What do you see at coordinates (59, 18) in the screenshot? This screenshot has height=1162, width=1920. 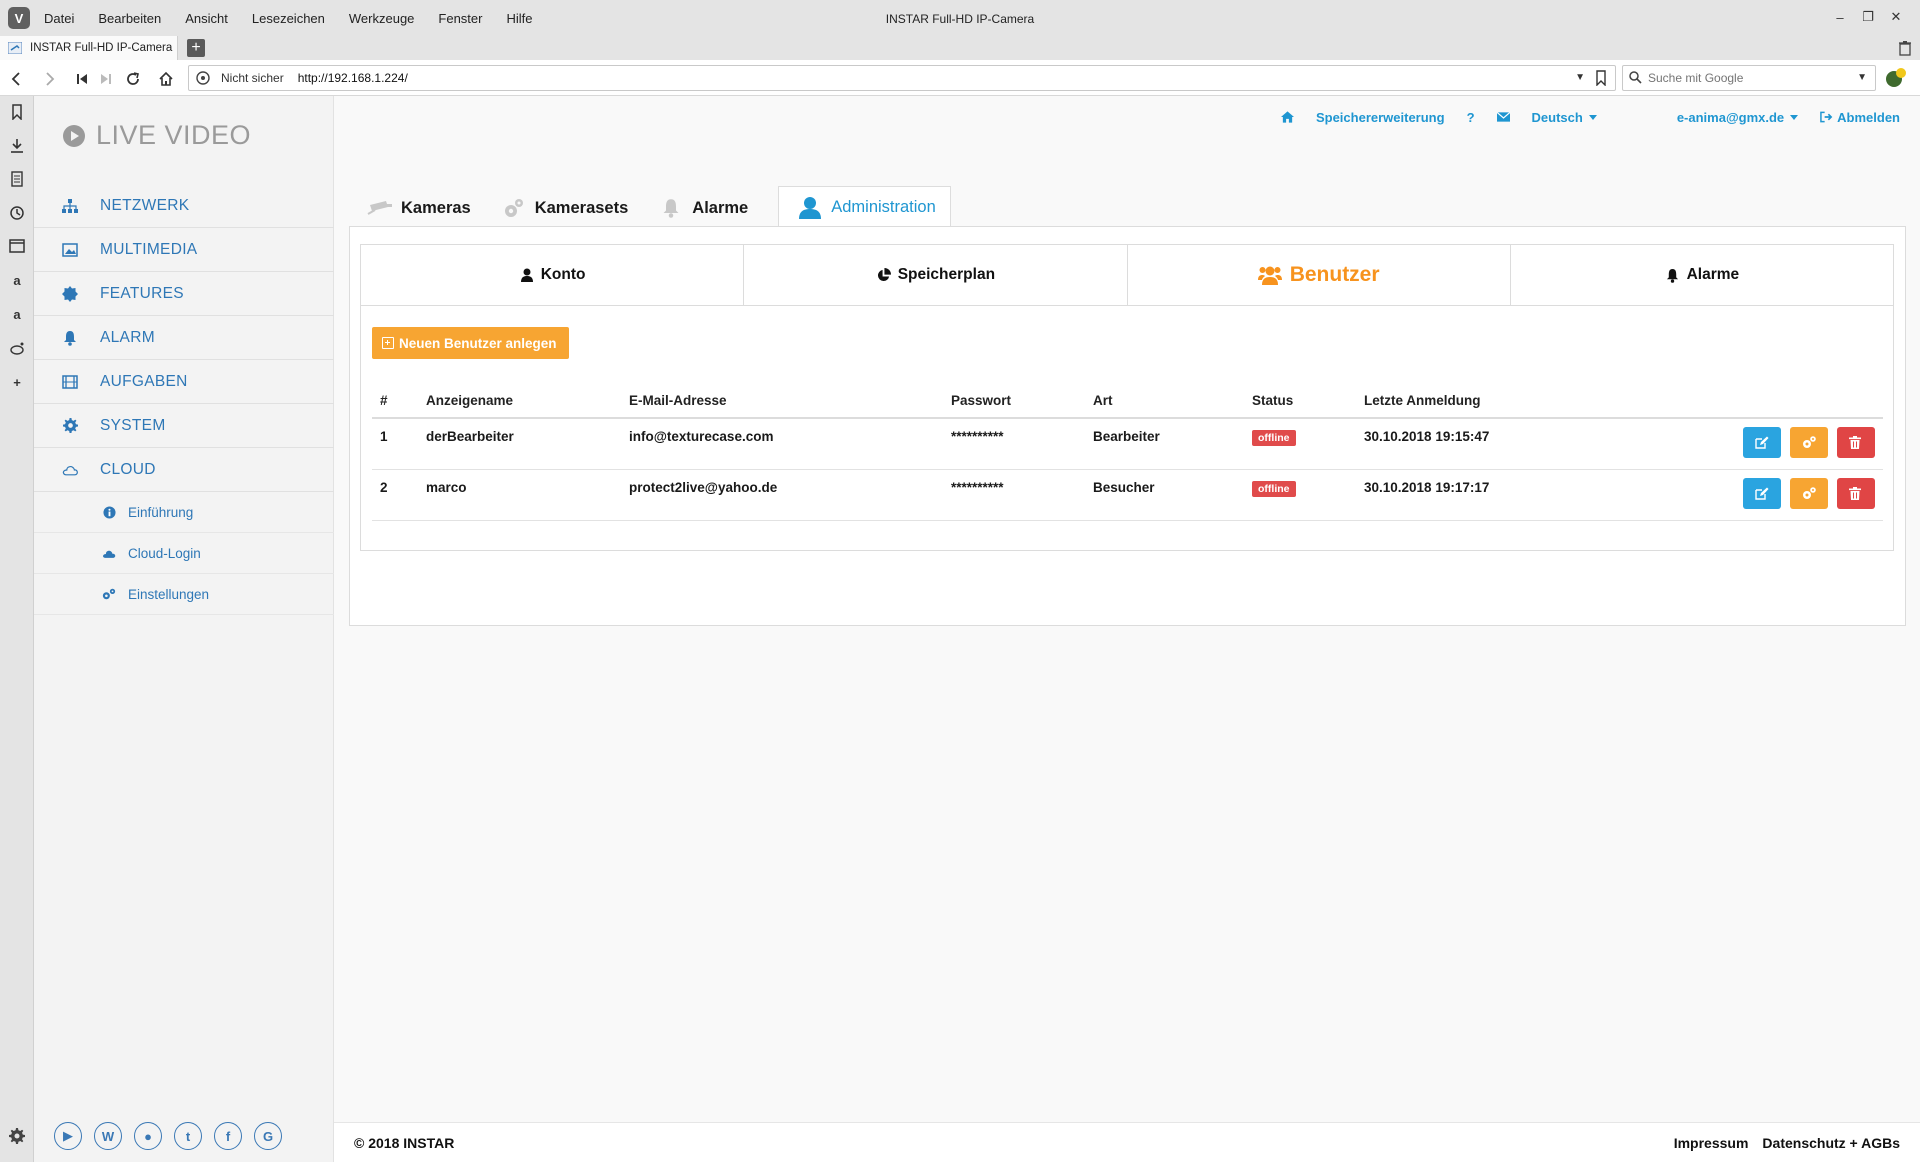 I see `menu-datei: Datei` at bounding box center [59, 18].